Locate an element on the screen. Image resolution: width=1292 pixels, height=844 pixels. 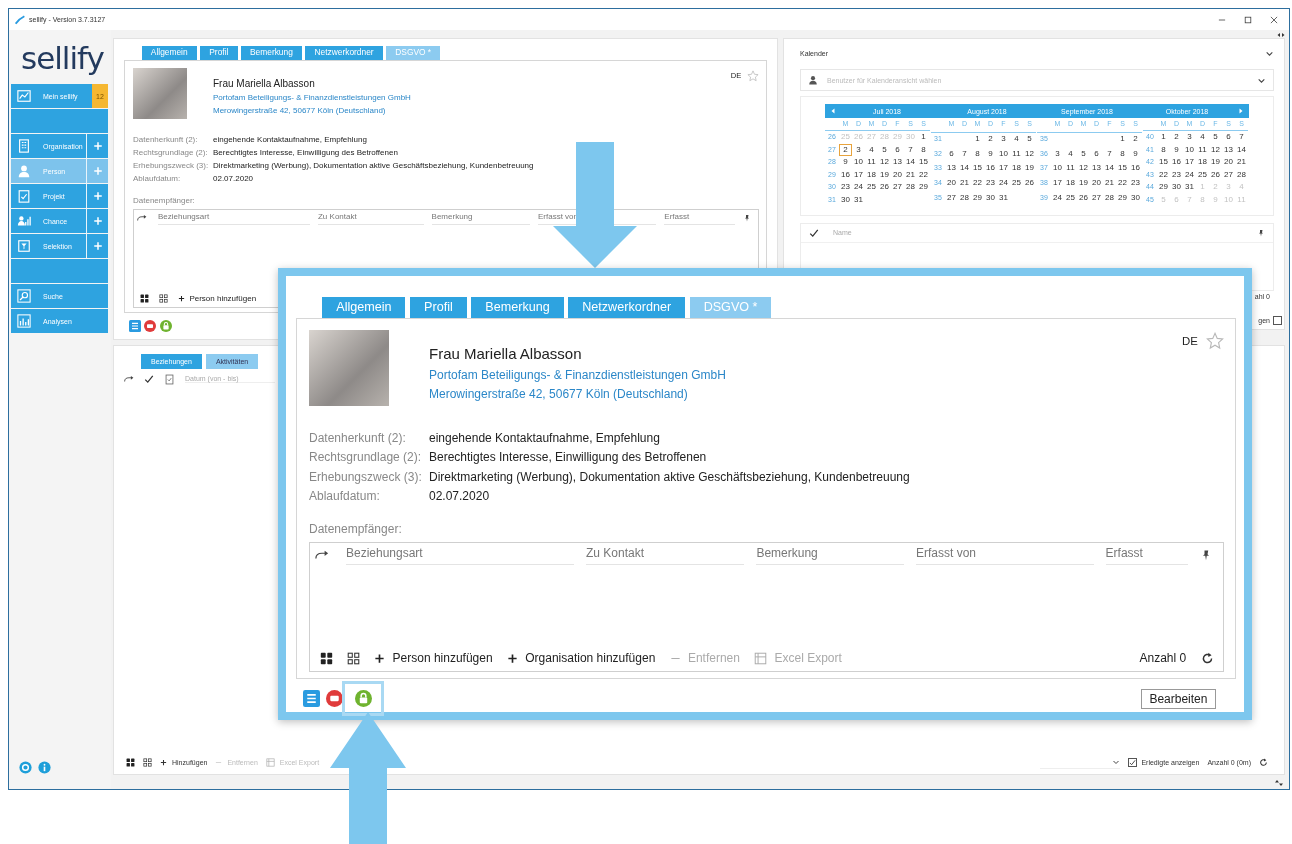
list-icon is located at coordinates (134, 326).